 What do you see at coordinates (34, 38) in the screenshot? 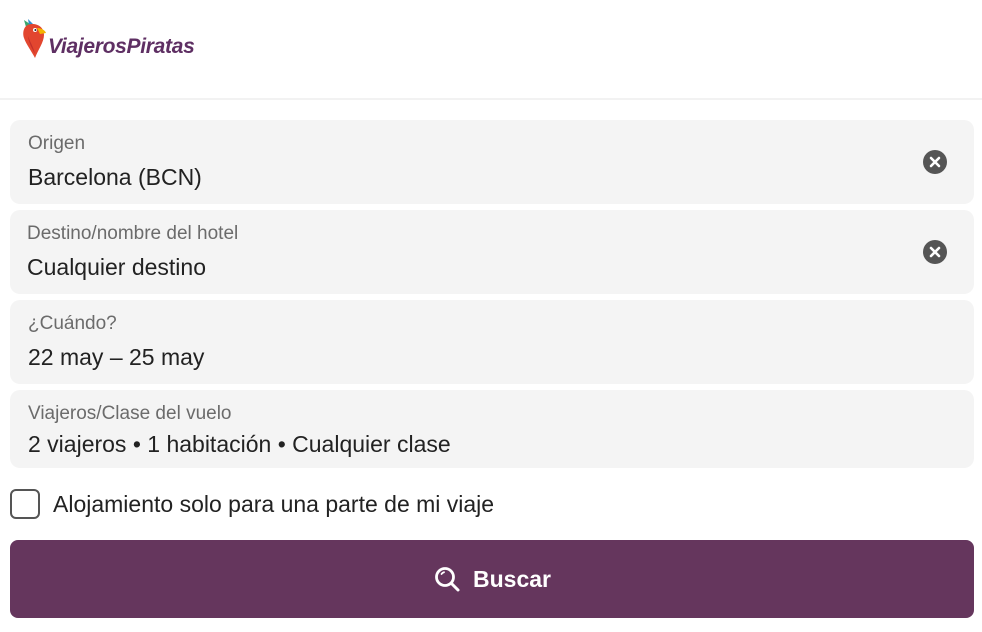
I see `parrot-location-pin-icon` at bounding box center [34, 38].